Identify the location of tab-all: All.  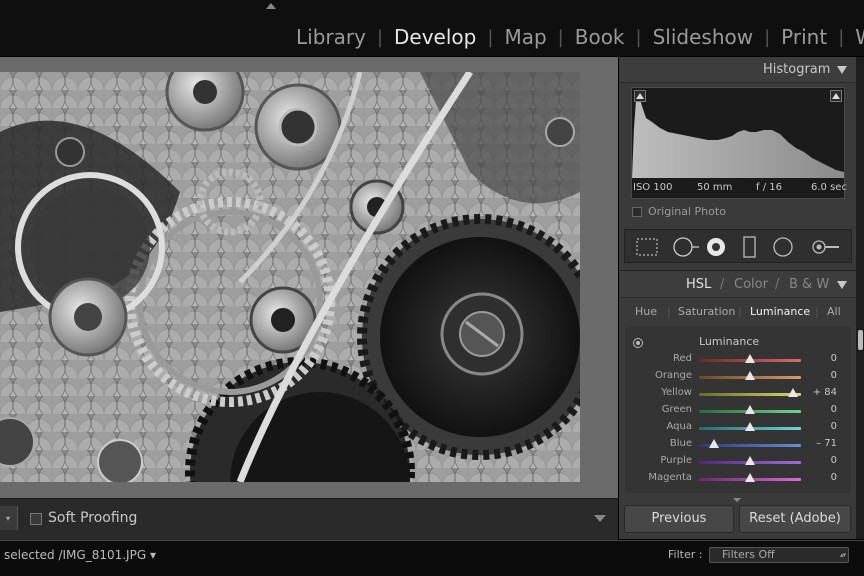
(834, 311).